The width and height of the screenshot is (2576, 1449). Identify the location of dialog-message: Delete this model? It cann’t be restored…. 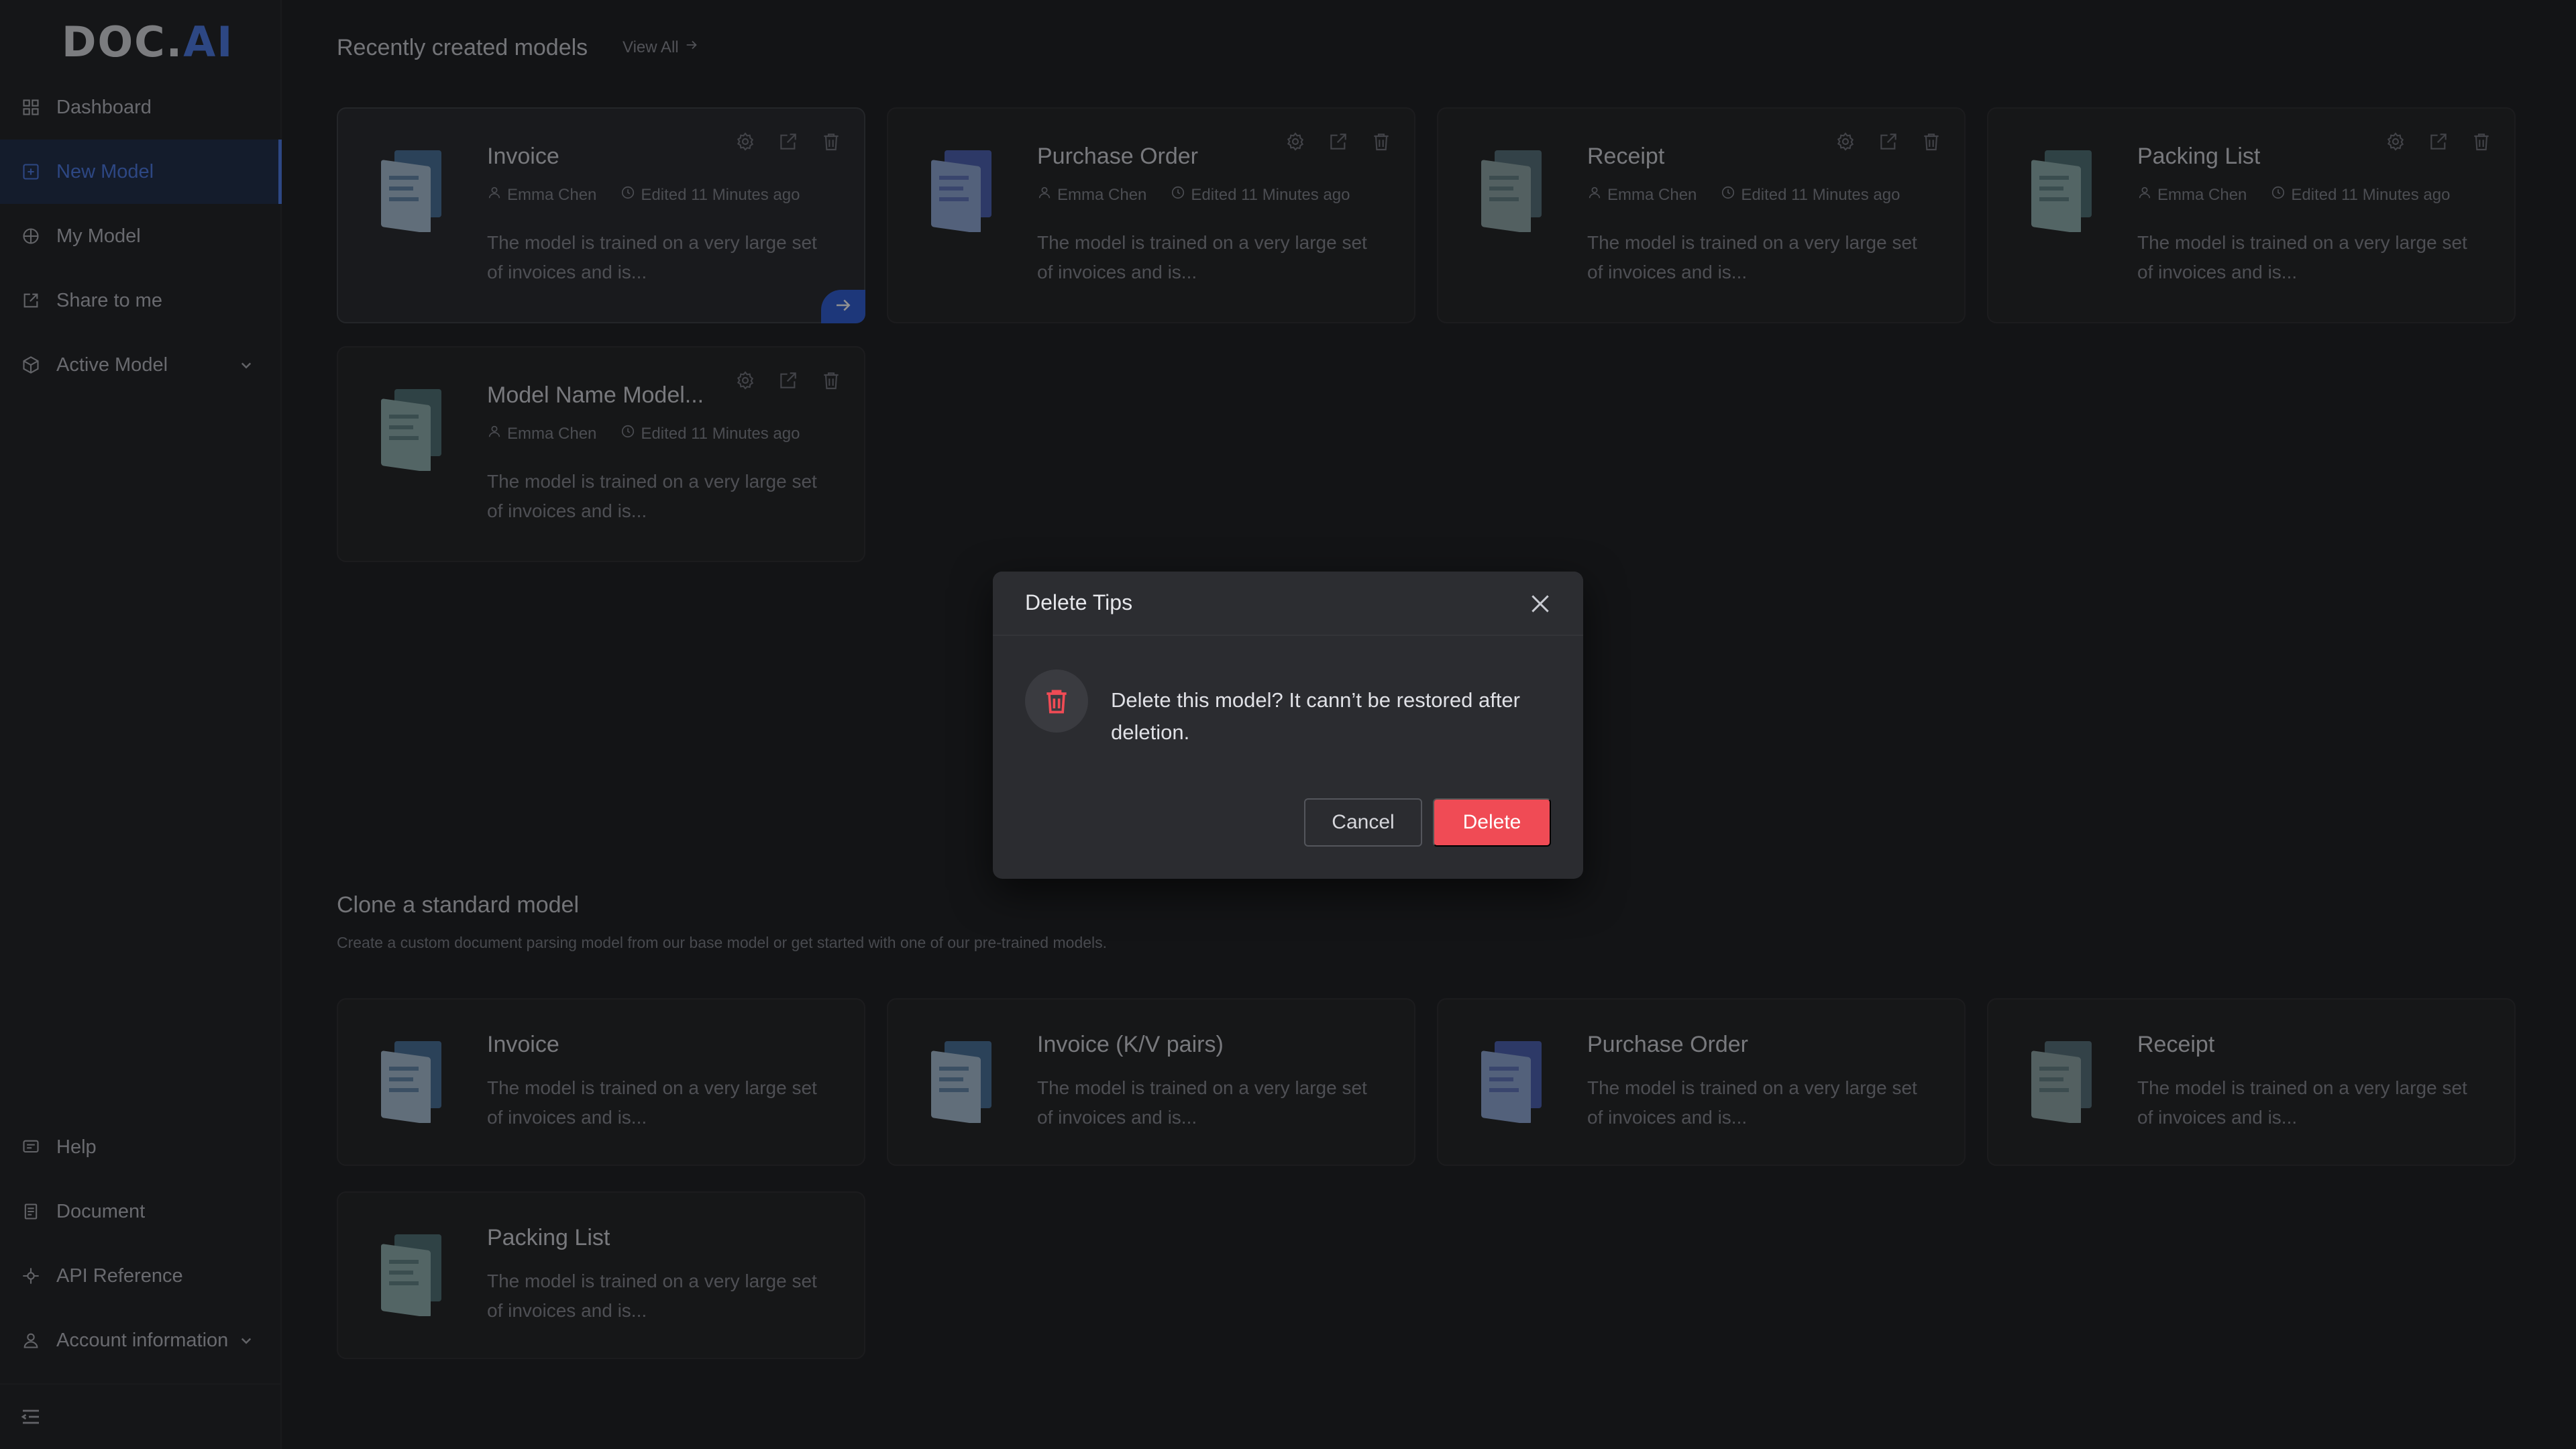
(1315, 716).